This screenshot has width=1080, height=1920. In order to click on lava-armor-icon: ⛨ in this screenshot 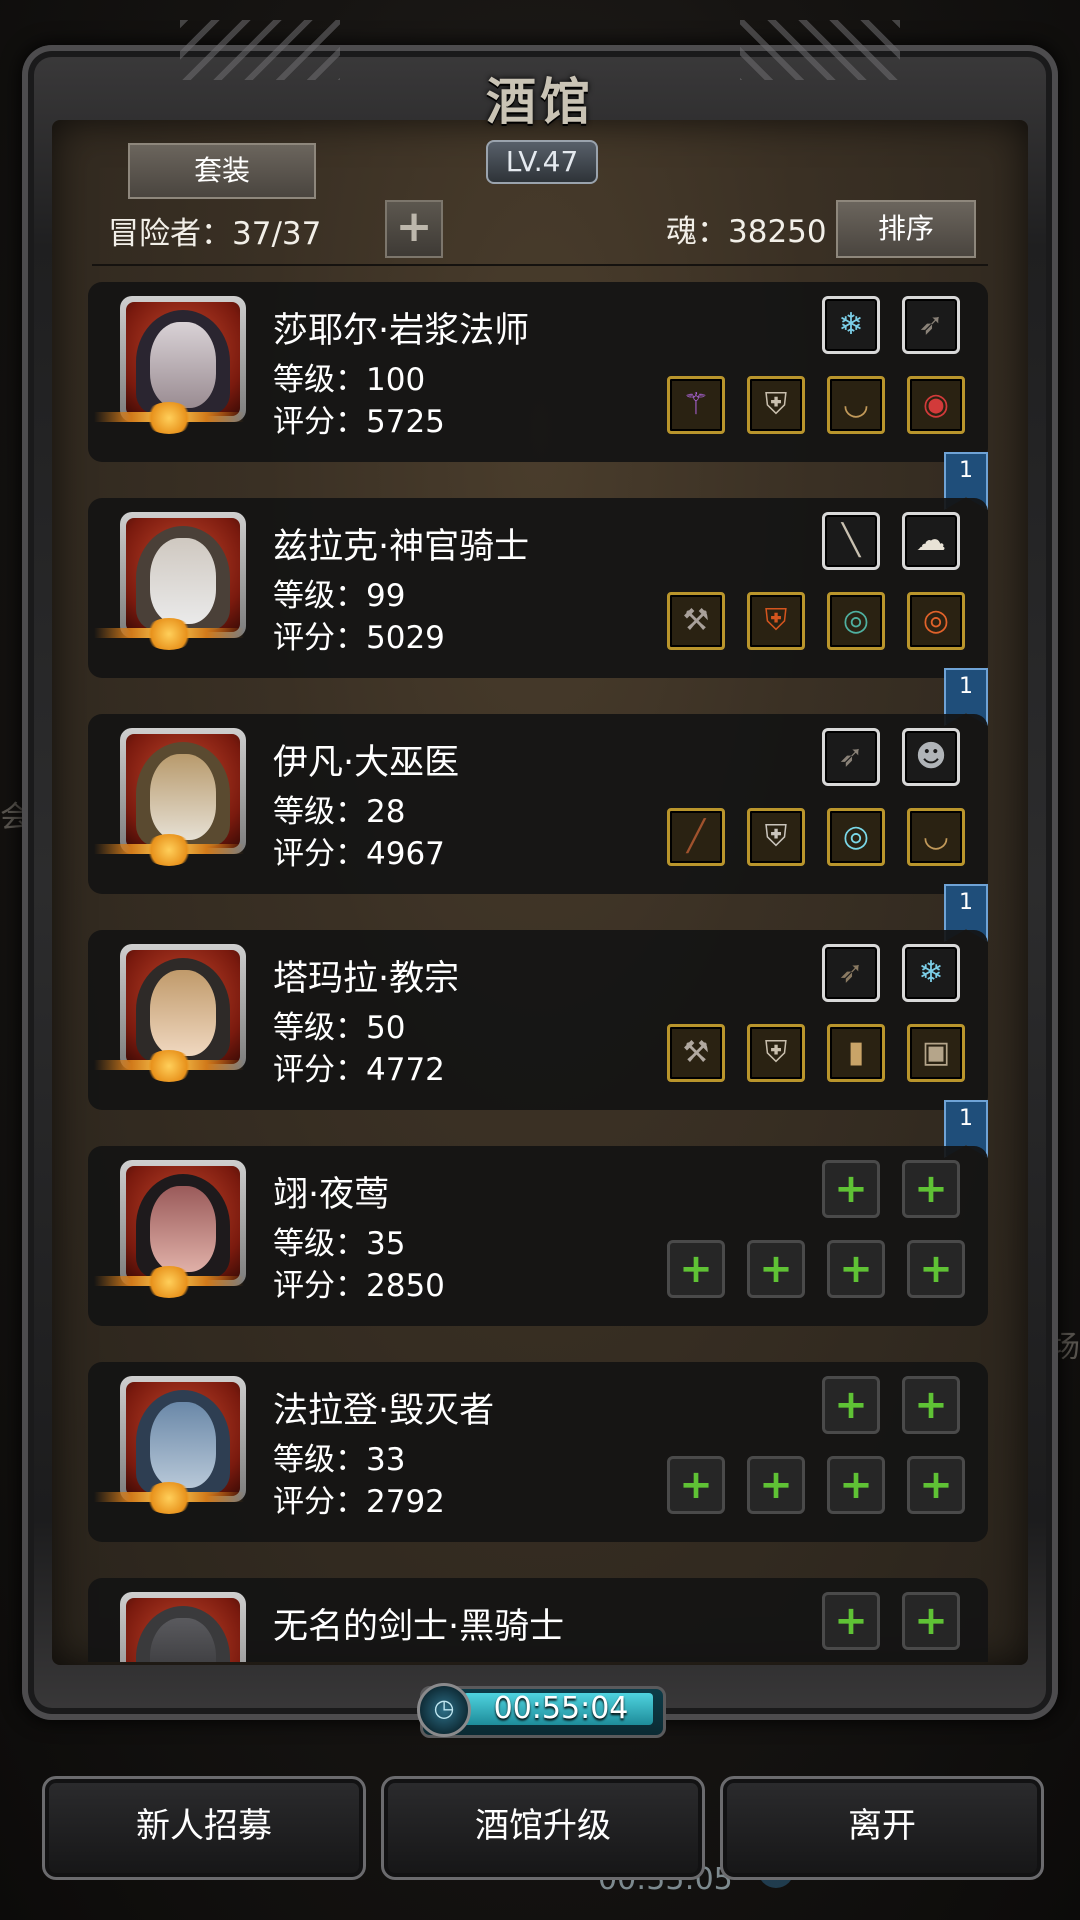, I will do `click(776, 620)`.